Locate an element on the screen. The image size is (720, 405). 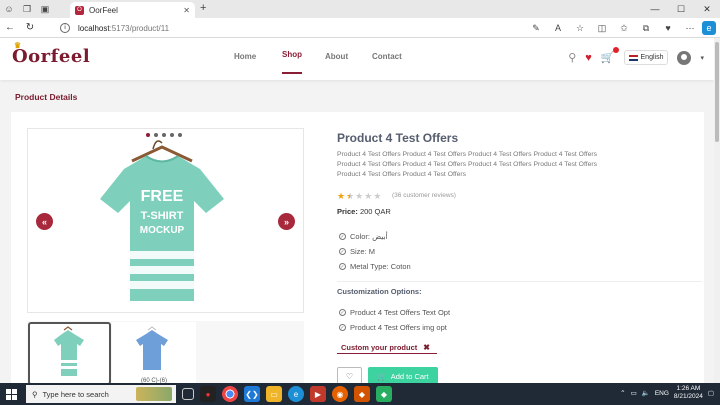
edge-icon: e is located at coordinates (296, 394).